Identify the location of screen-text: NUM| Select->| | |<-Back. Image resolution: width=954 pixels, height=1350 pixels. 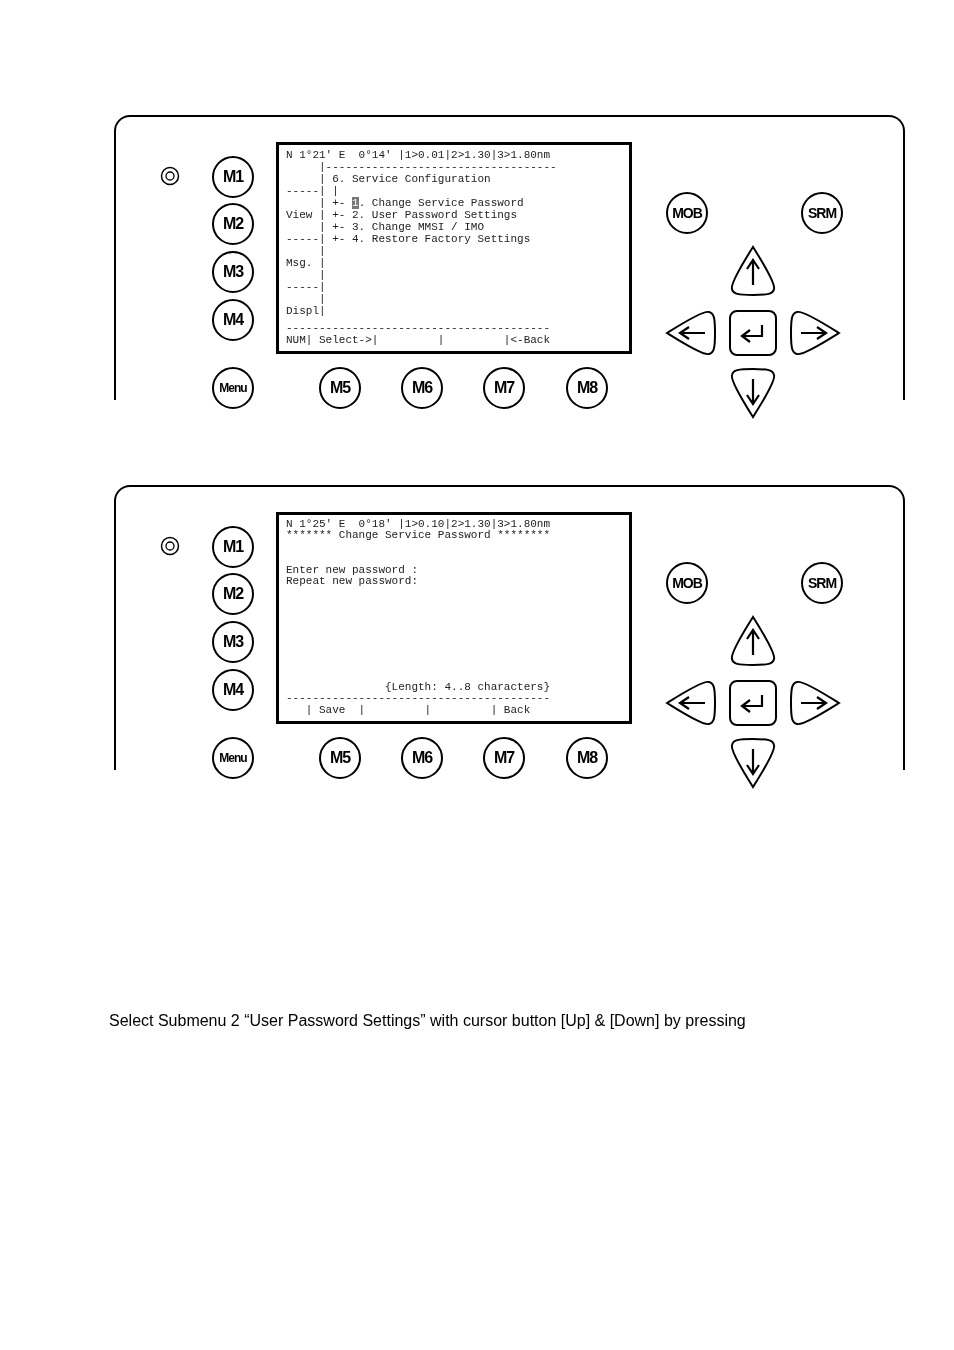
(418, 340).